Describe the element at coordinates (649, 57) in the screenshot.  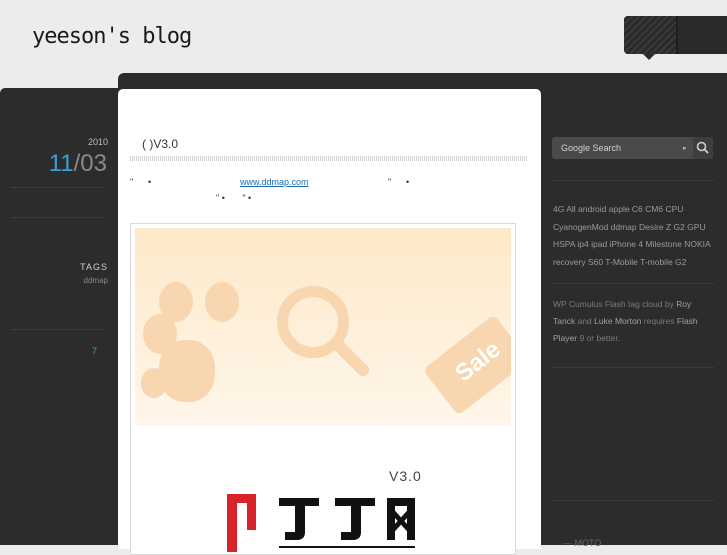
I see `header-widget-pointer` at that location.